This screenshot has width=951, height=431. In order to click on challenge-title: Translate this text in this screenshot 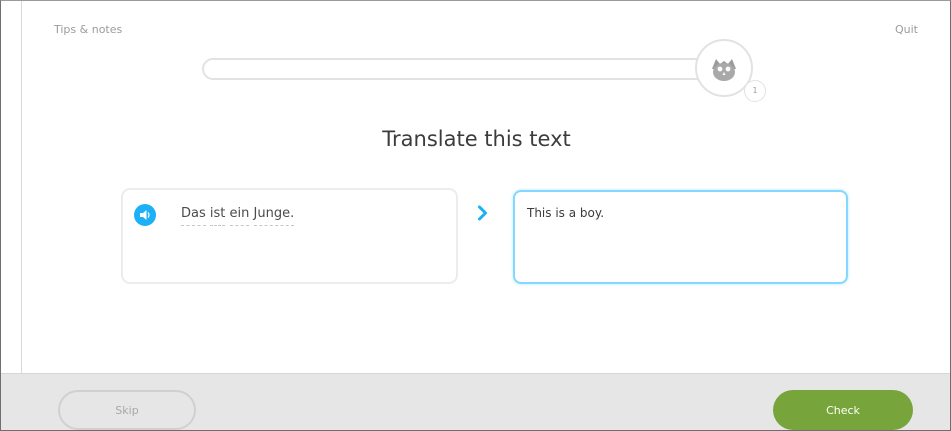, I will do `click(476, 139)`.